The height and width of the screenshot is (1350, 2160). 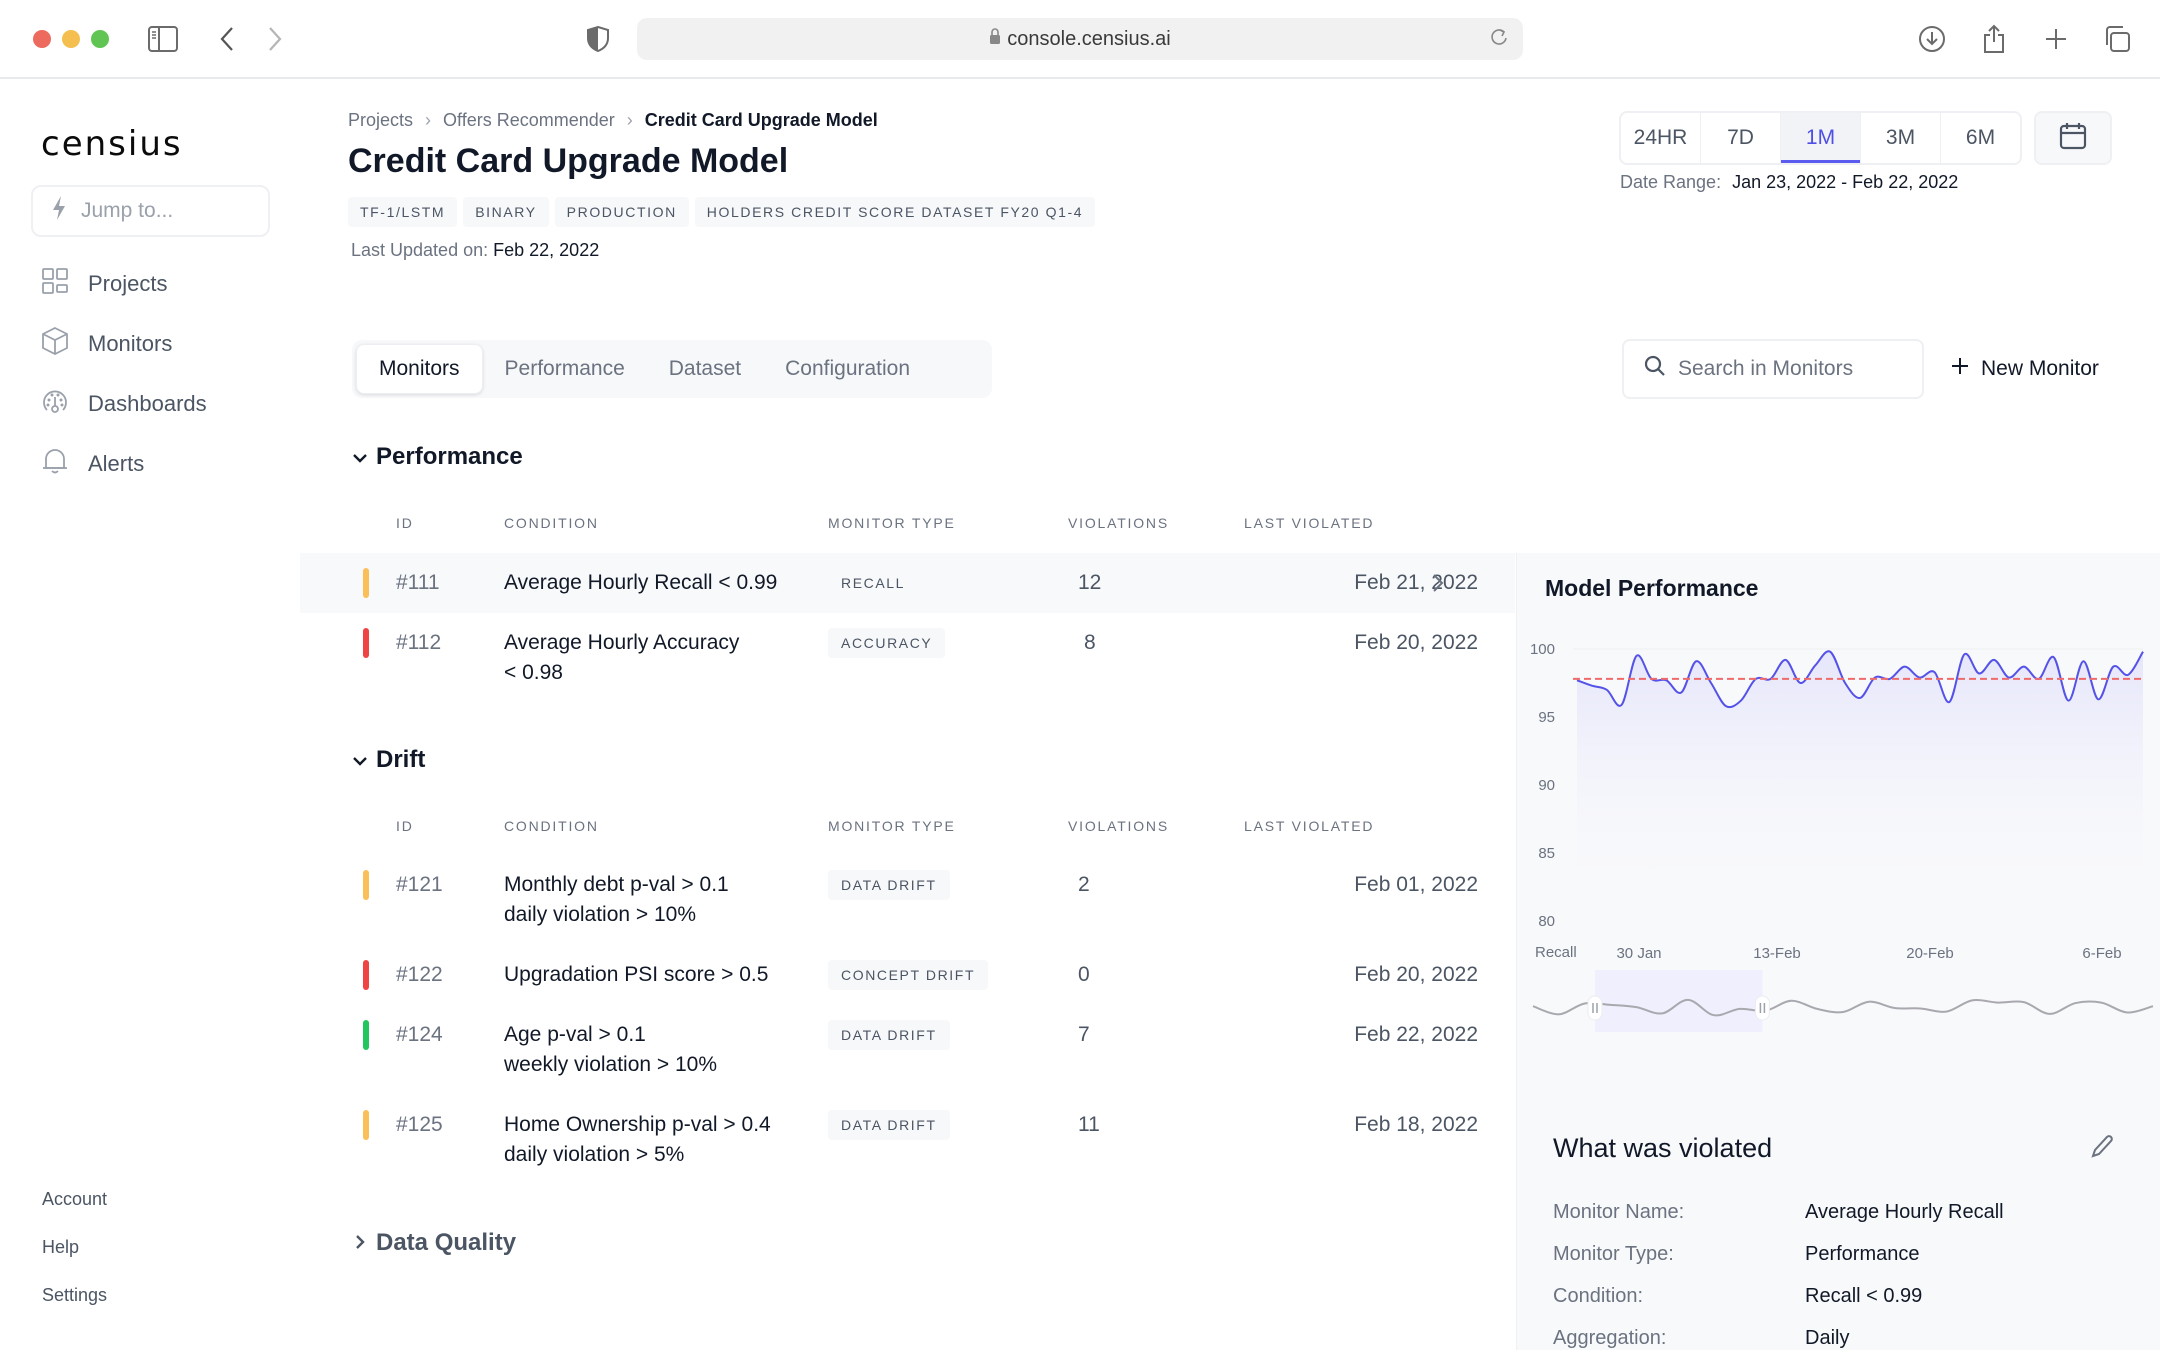 What do you see at coordinates (1778, 1212) in the screenshot?
I see `detail-monitor-name: Monitor Name: Average Hourly Recall` at bounding box center [1778, 1212].